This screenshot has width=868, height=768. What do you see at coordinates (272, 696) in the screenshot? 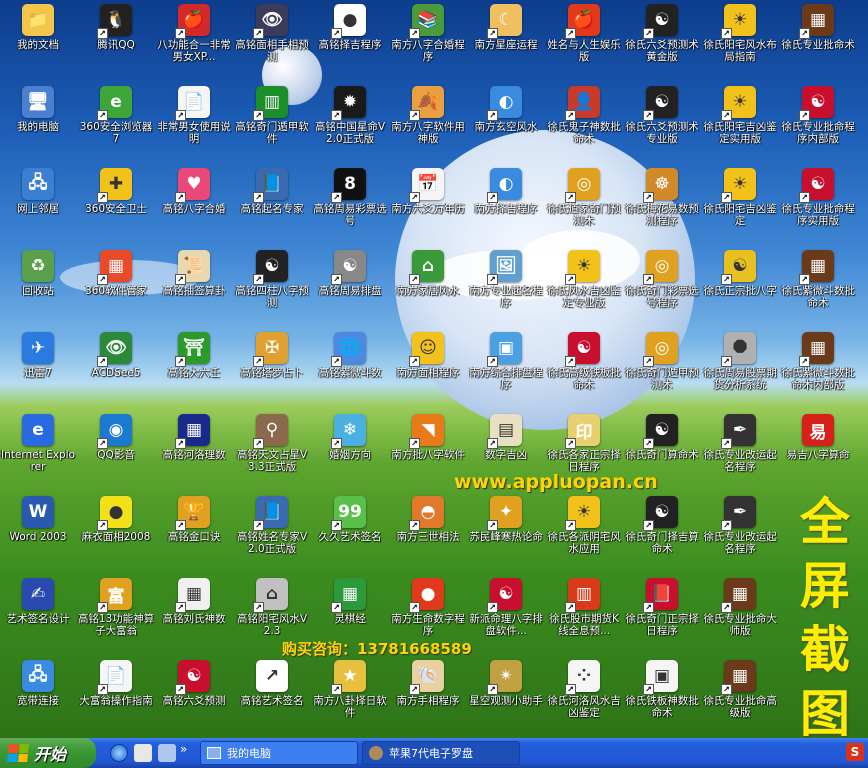
I see `desktop-icon-item: ↗ 高铭艺术签名` at bounding box center [272, 696].